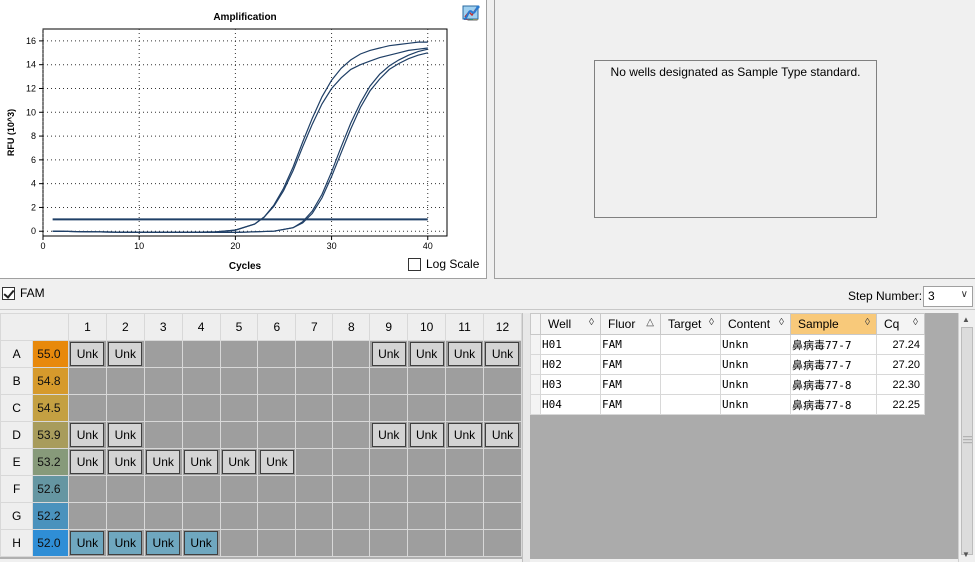 This screenshot has height=562, width=975. Describe the element at coordinates (389, 327) in the screenshot. I see `plate-column-header: 9` at that location.